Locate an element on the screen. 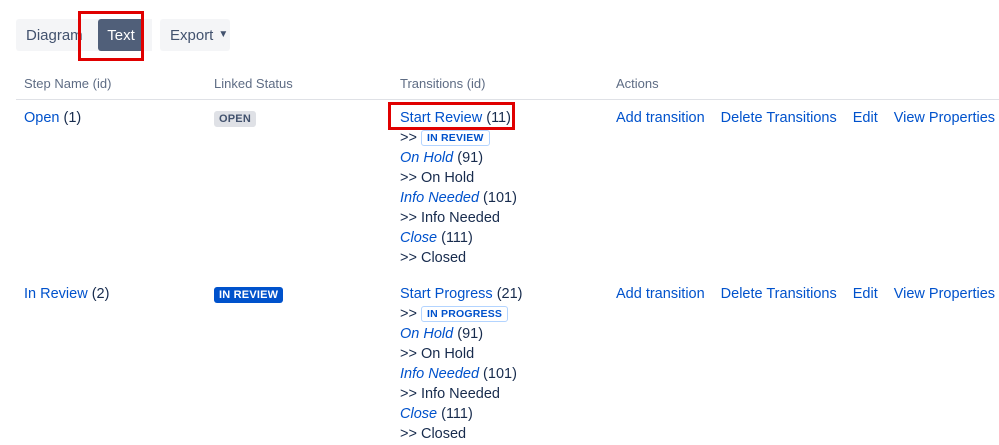  table-row-step: Open (1) is located at coordinates (52, 118).